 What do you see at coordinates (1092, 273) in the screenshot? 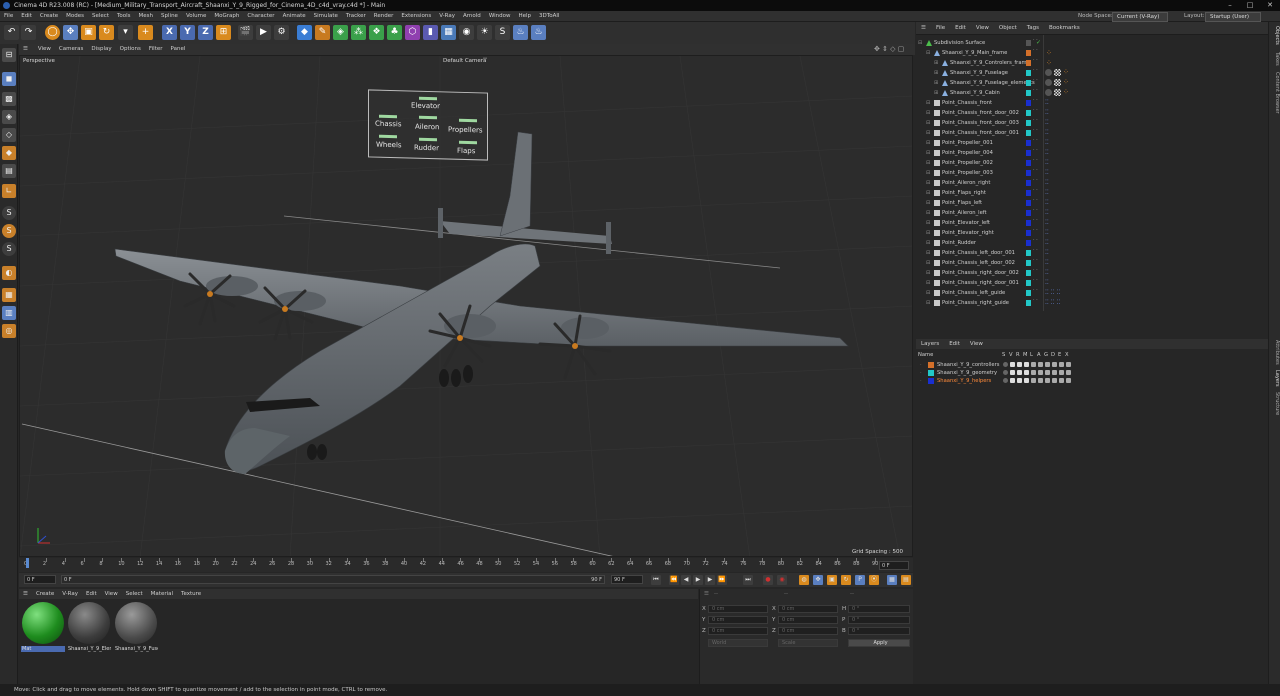
I see `object-row: ⊟ Point_Chassis_right_door_002 · · ⁚⁚` at bounding box center [1092, 273].